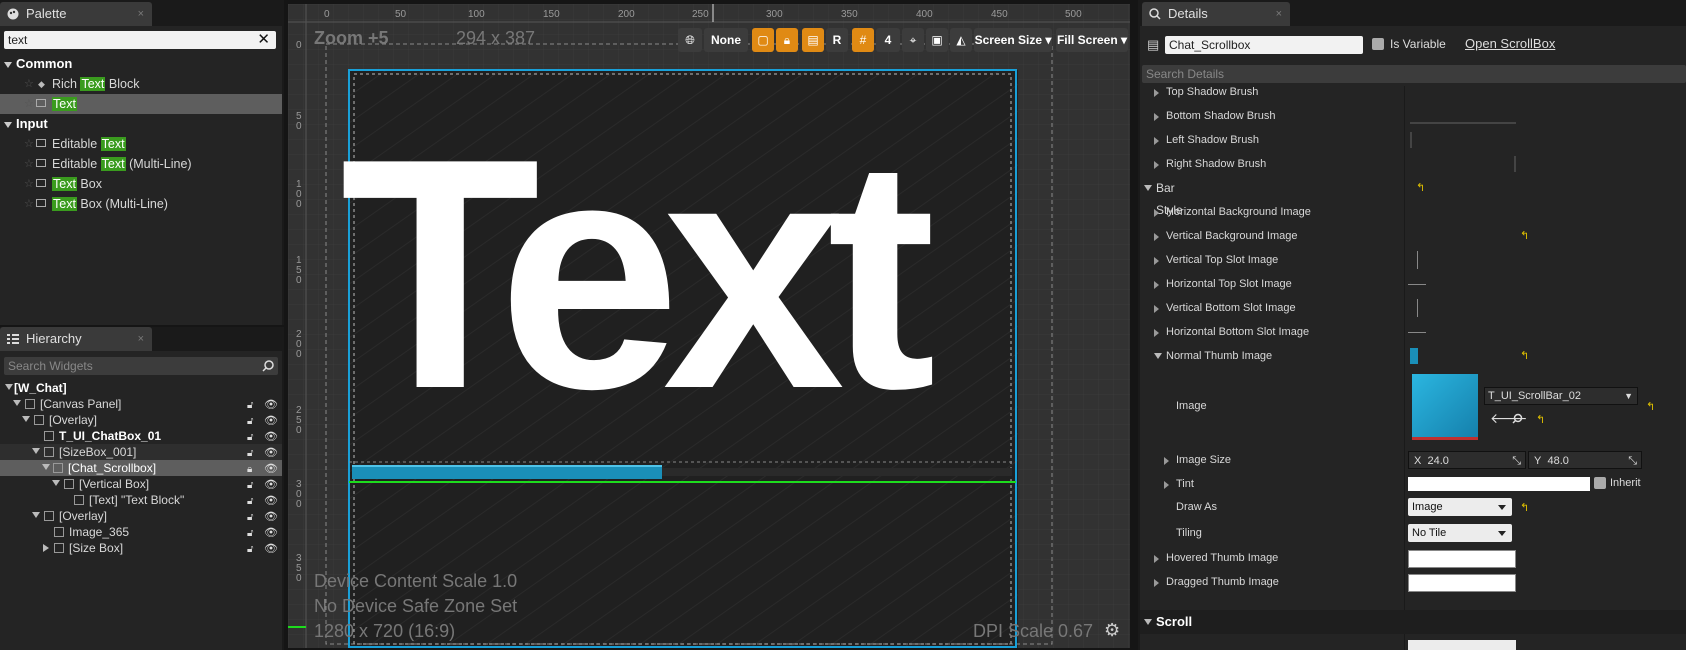  I want to click on layout-guides-button: ⌖, so click(913, 40).